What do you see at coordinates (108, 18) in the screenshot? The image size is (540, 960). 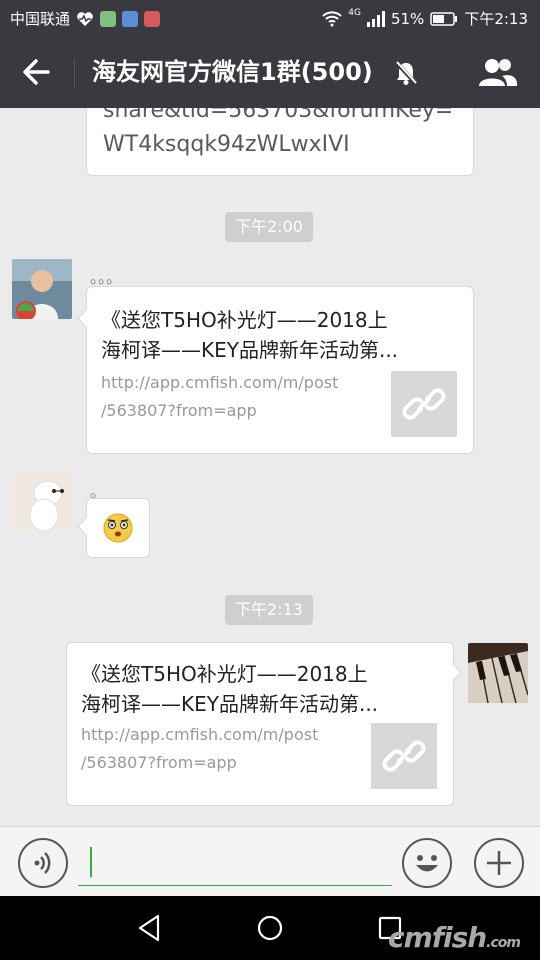 I see `app-notification-icon` at bounding box center [108, 18].